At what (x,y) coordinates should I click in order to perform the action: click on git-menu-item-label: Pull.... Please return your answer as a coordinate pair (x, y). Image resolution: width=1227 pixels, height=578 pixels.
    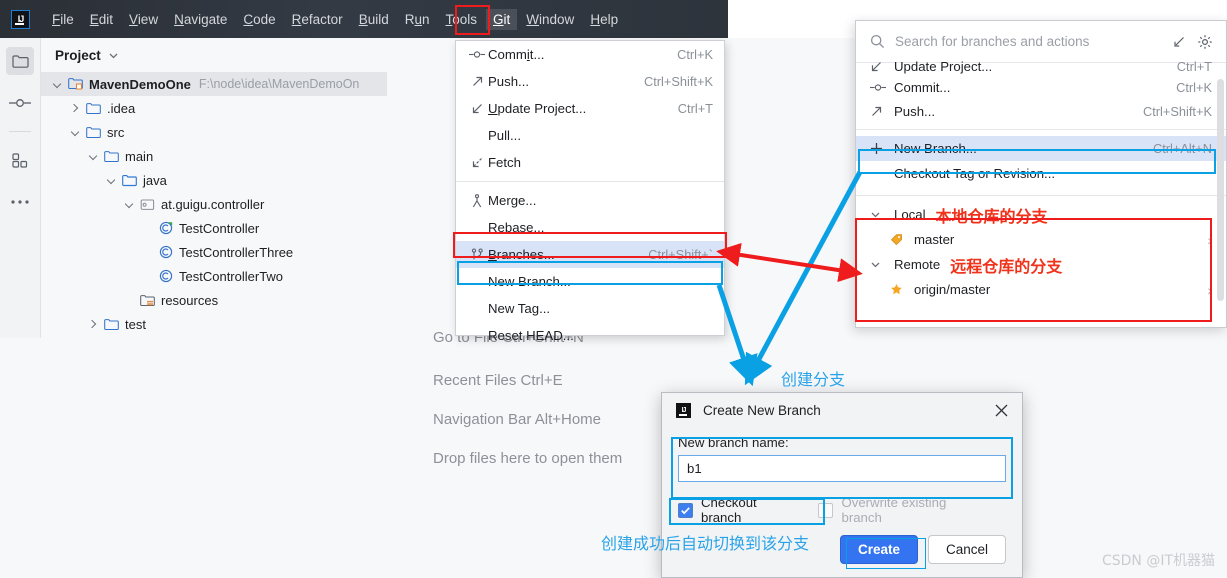
    Looking at the image, I should click on (504, 135).